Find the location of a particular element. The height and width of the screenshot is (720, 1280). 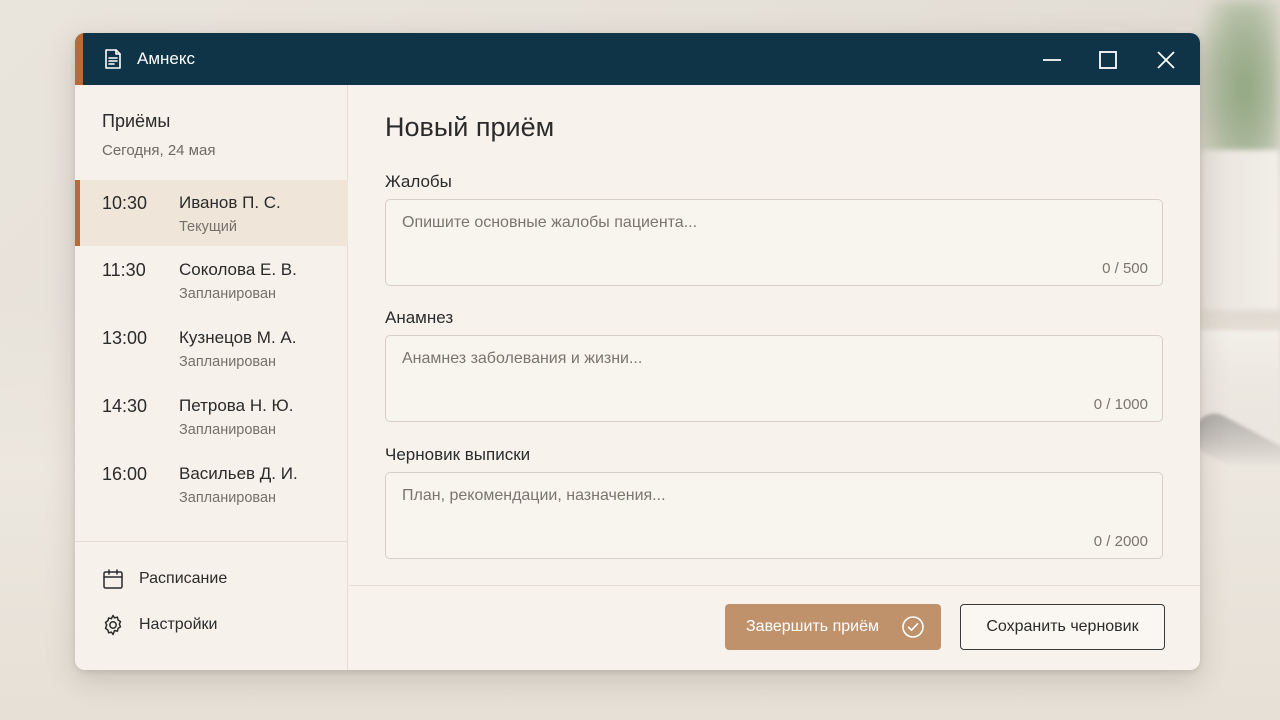

appointment-time: 14:30 is located at coordinates (125, 406).